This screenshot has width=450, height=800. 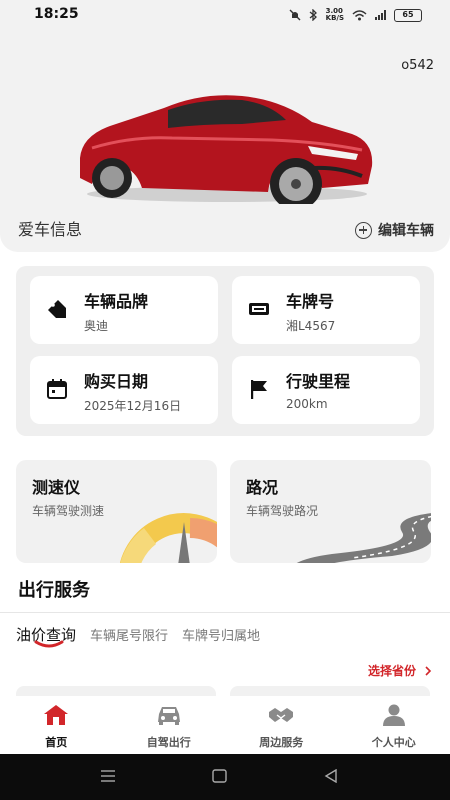 I want to click on back-icon, so click(x=331, y=776).